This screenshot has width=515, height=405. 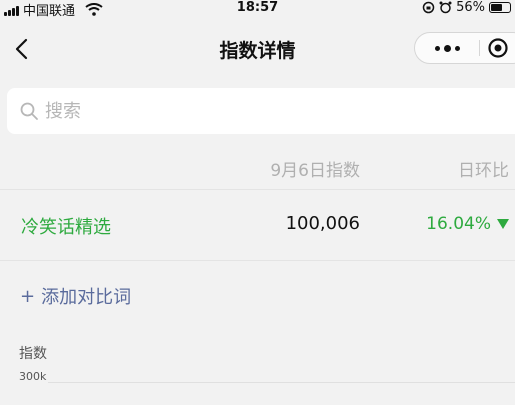 I want to click on date-index-header: 9月6日指数, so click(x=315, y=171).